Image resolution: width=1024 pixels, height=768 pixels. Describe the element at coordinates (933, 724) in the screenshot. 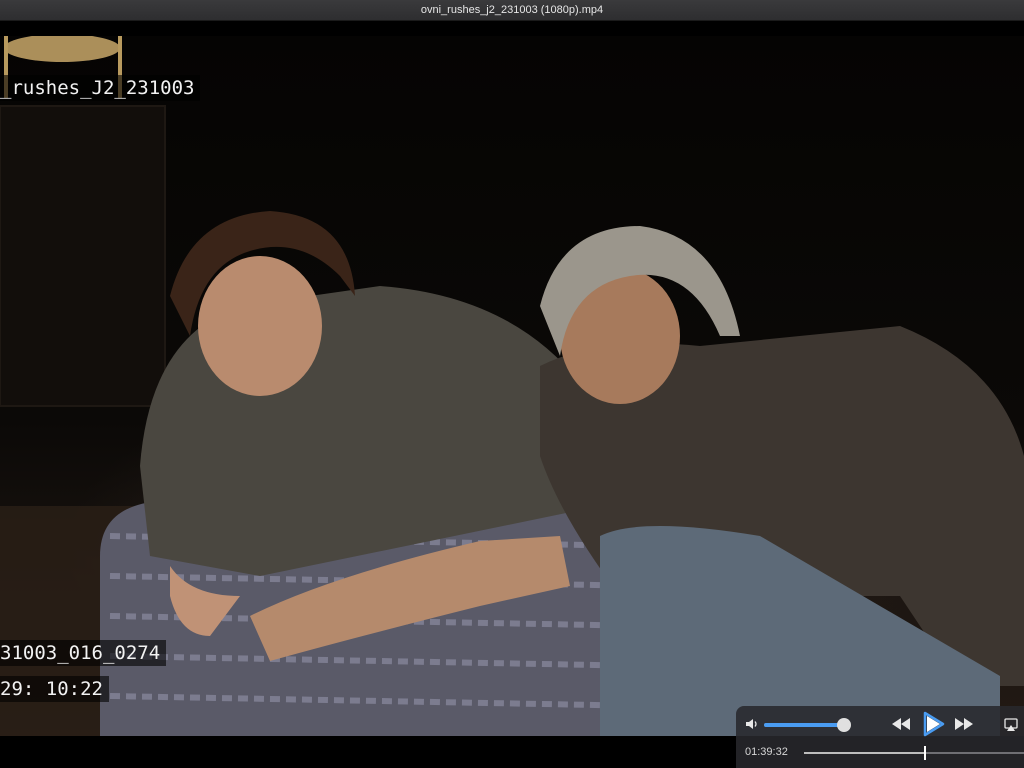

I see `play-icon` at that location.